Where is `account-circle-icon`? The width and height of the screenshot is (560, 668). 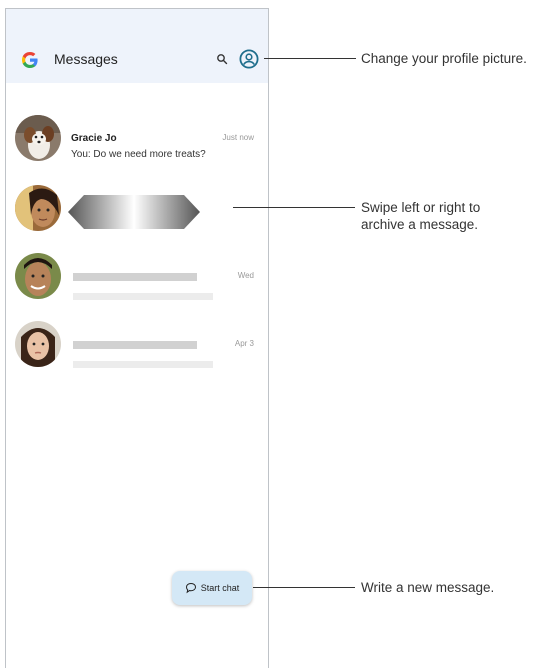
account-circle-icon is located at coordinates (249, 59).